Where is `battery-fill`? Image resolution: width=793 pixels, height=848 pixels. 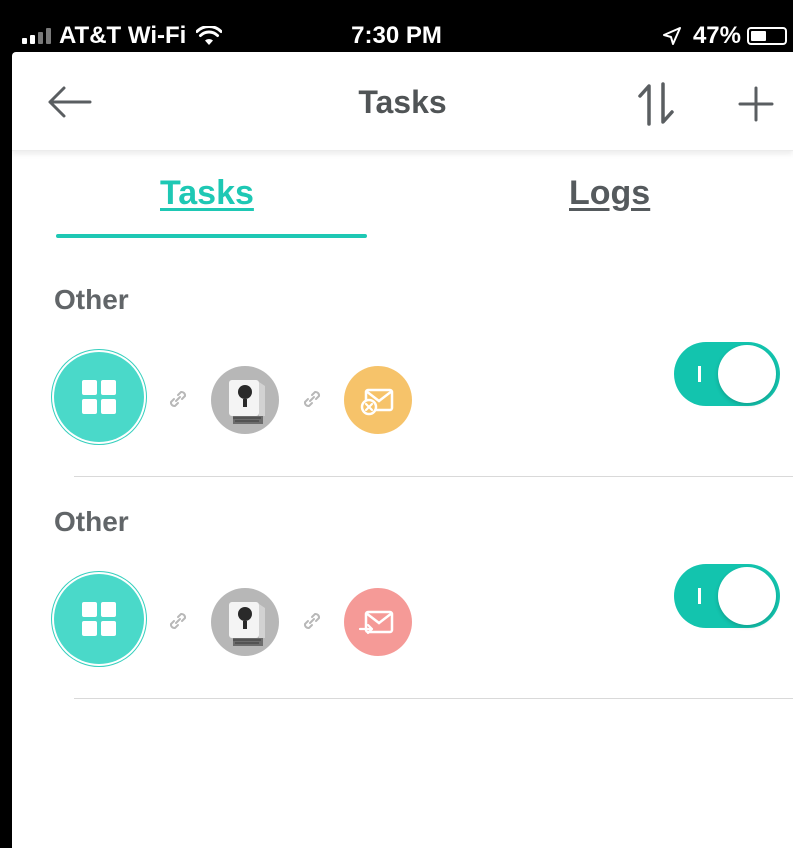 battery-fill is located at coordinates (758, 36).